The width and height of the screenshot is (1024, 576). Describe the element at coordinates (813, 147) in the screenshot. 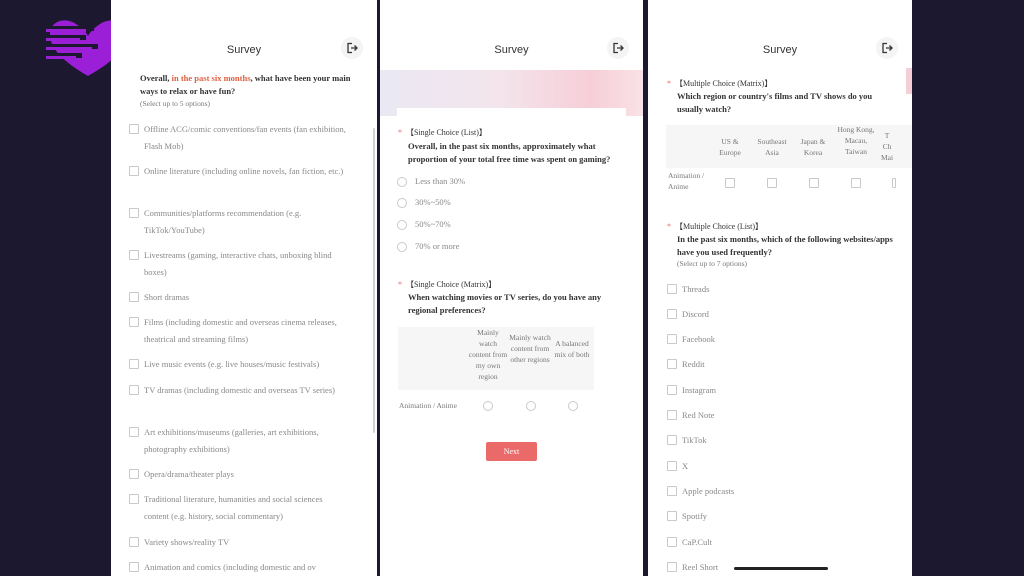

I see `matrix-column-header: Japan & Korea` at that location.